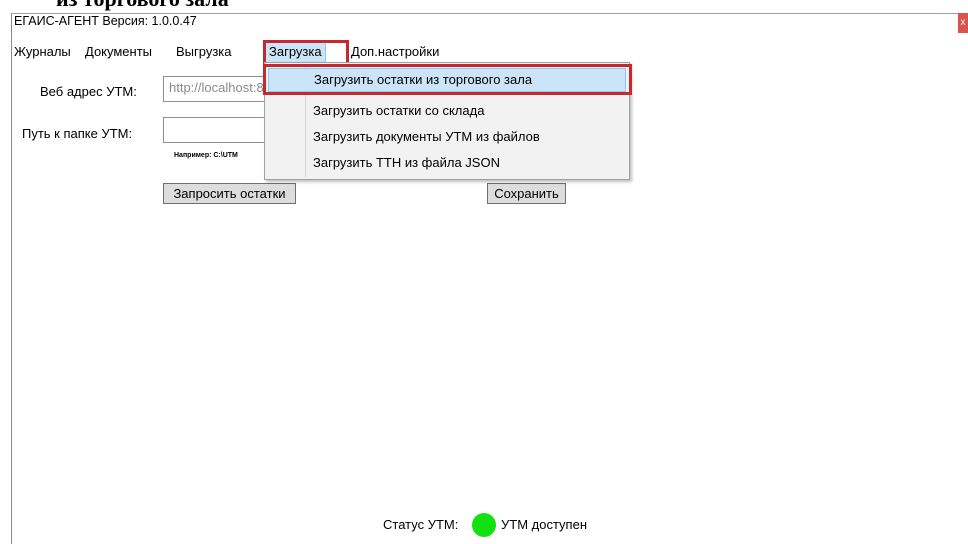 The width and height of the screenshot is (968, 544). Describe the element at coordinates (204, 52) in the screenshot. I see `menu-export: Выгрузка` at that location.